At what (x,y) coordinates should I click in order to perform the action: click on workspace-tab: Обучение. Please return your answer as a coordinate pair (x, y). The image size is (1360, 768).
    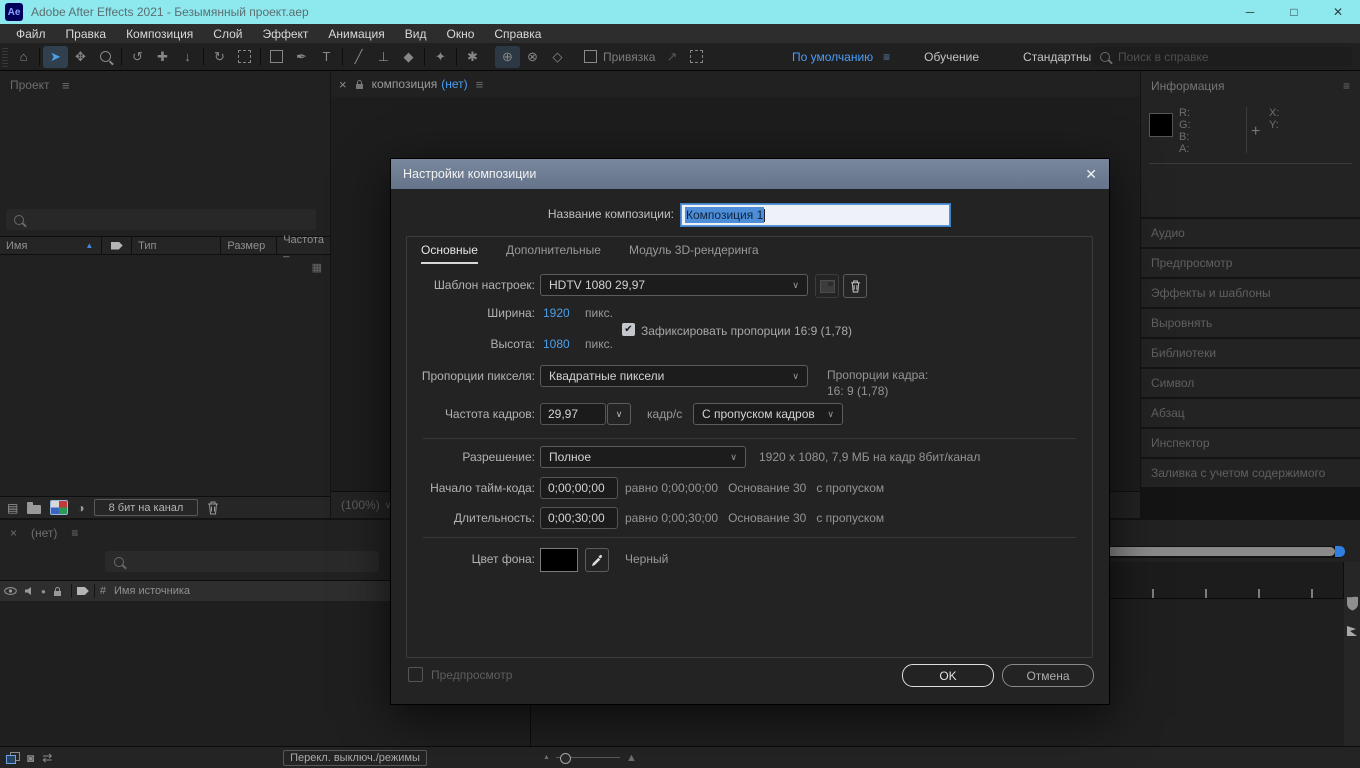
    Looking at the image, I should click on (956, 57).